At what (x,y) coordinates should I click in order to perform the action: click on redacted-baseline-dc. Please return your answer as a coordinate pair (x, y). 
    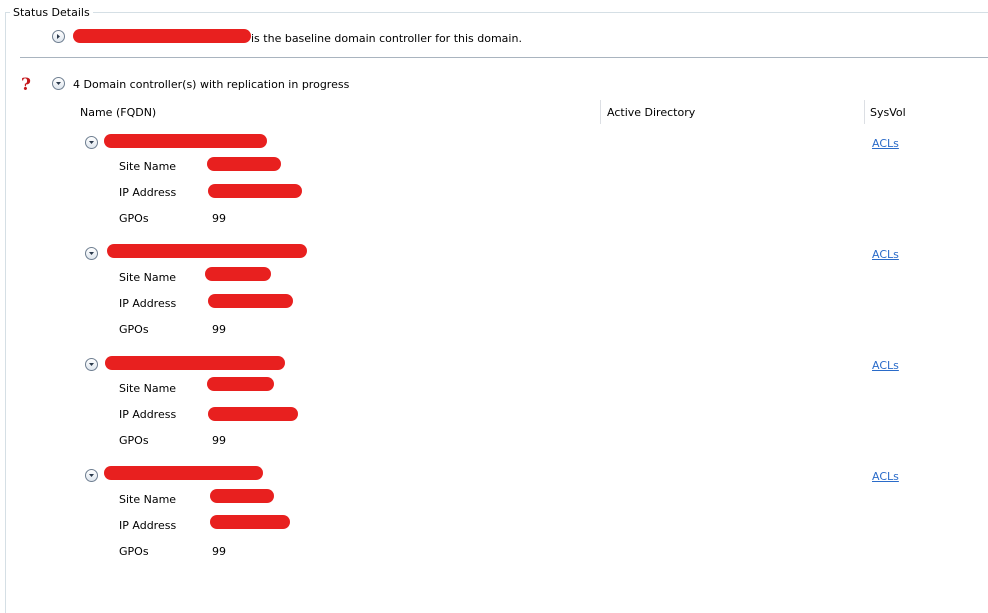
    Looking at the image, I should click on (162, 36).